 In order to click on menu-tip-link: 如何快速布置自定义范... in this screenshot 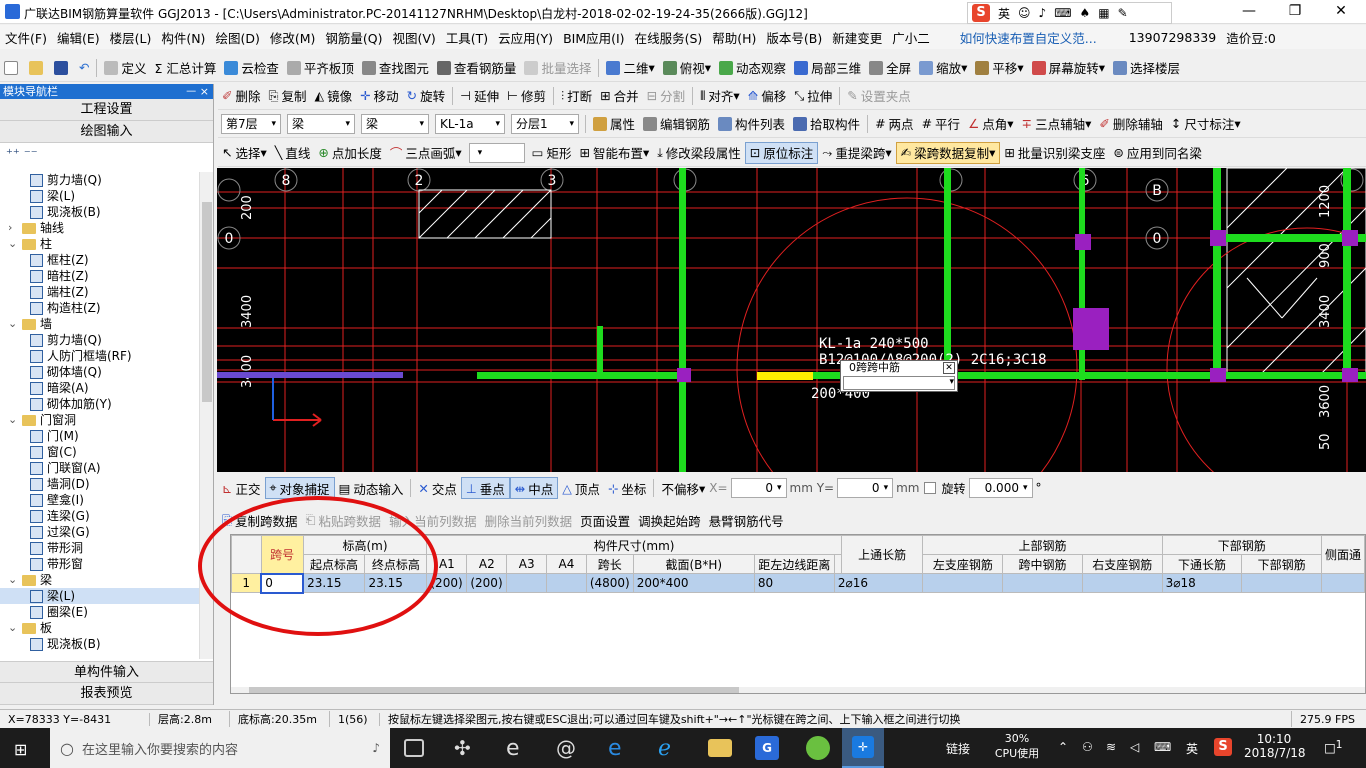, I will do `click(1028, 37)`.